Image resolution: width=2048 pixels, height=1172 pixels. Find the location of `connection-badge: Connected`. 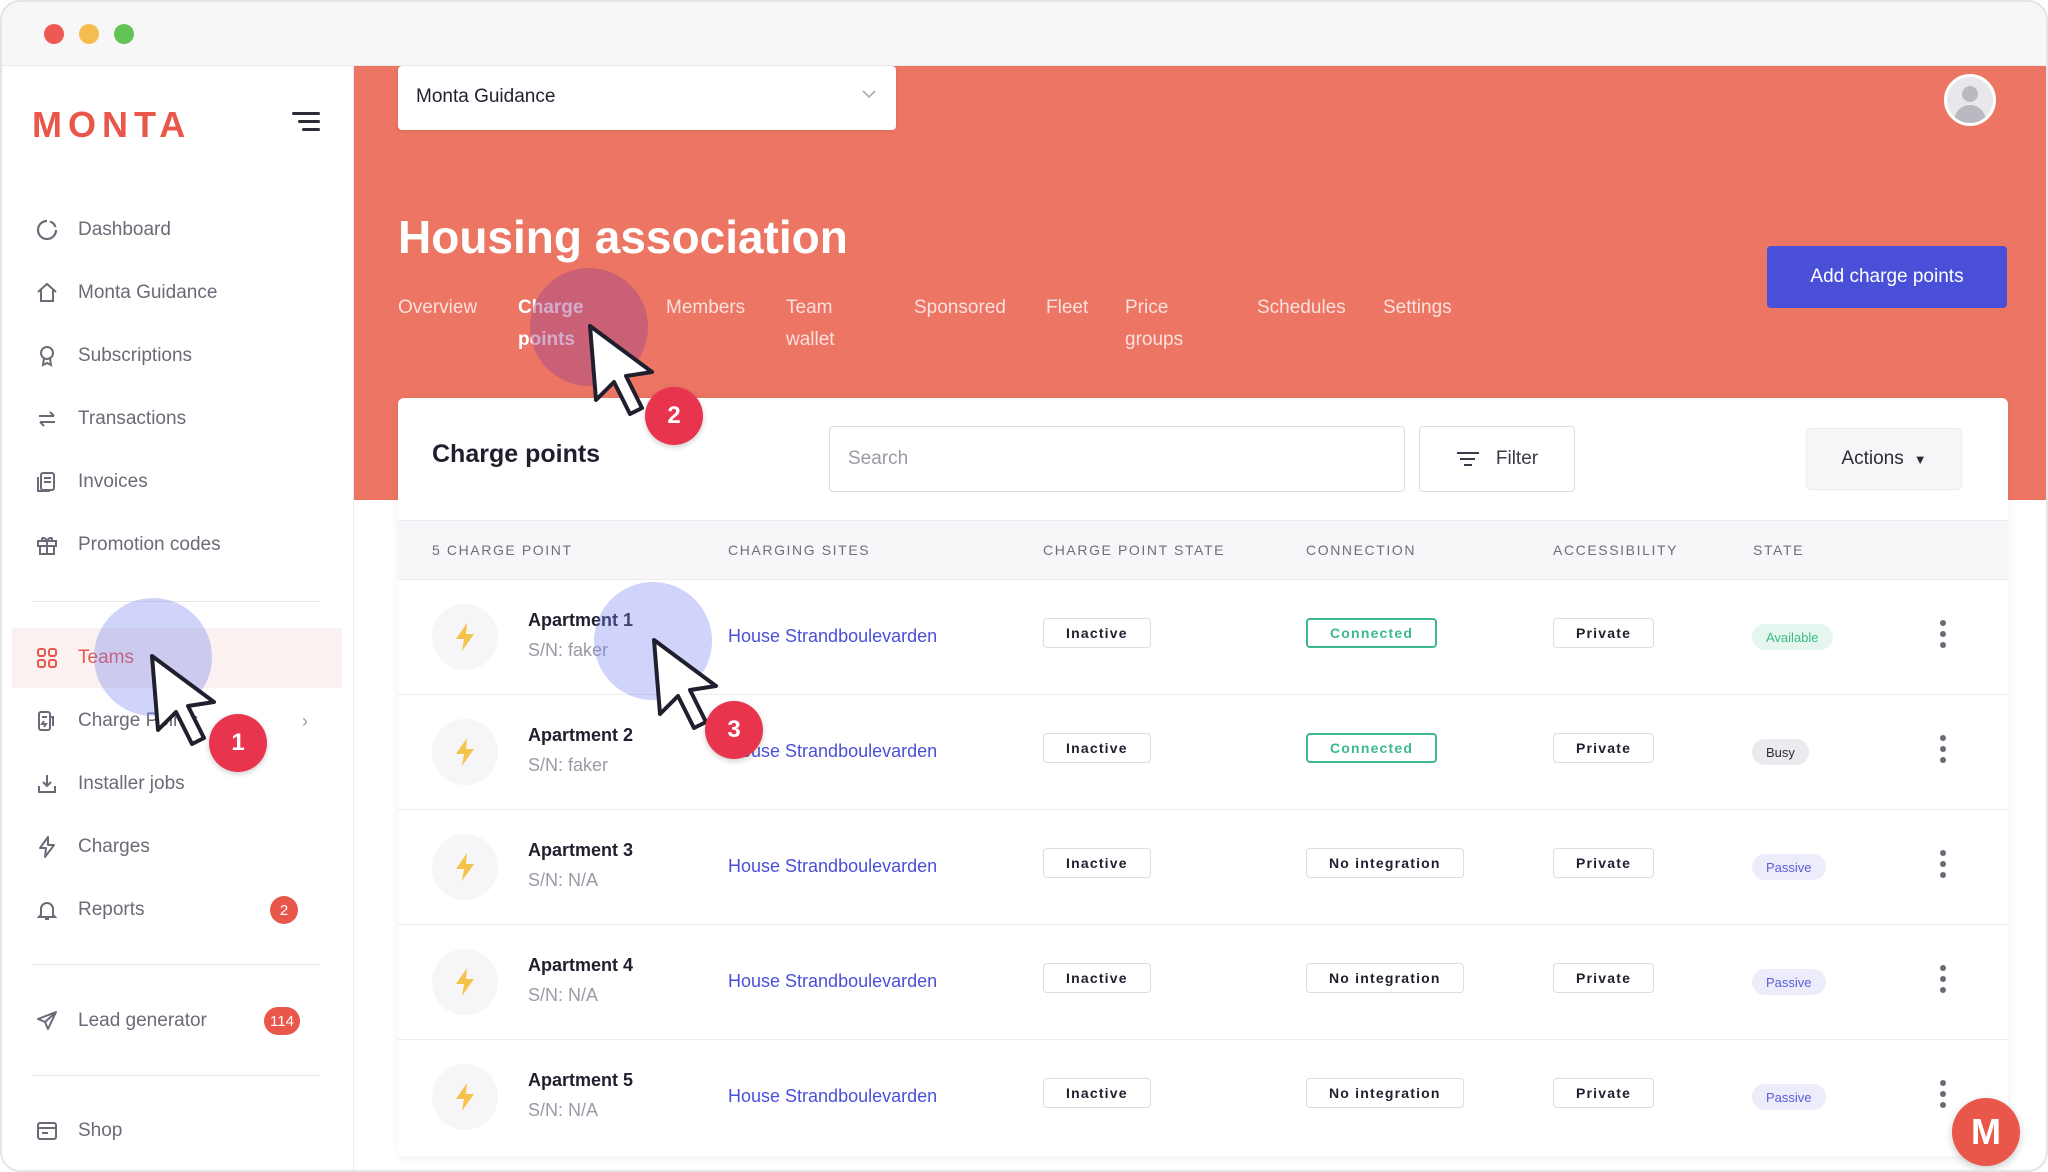

connection-badge: Connected is located at coordinates (1372, 633).